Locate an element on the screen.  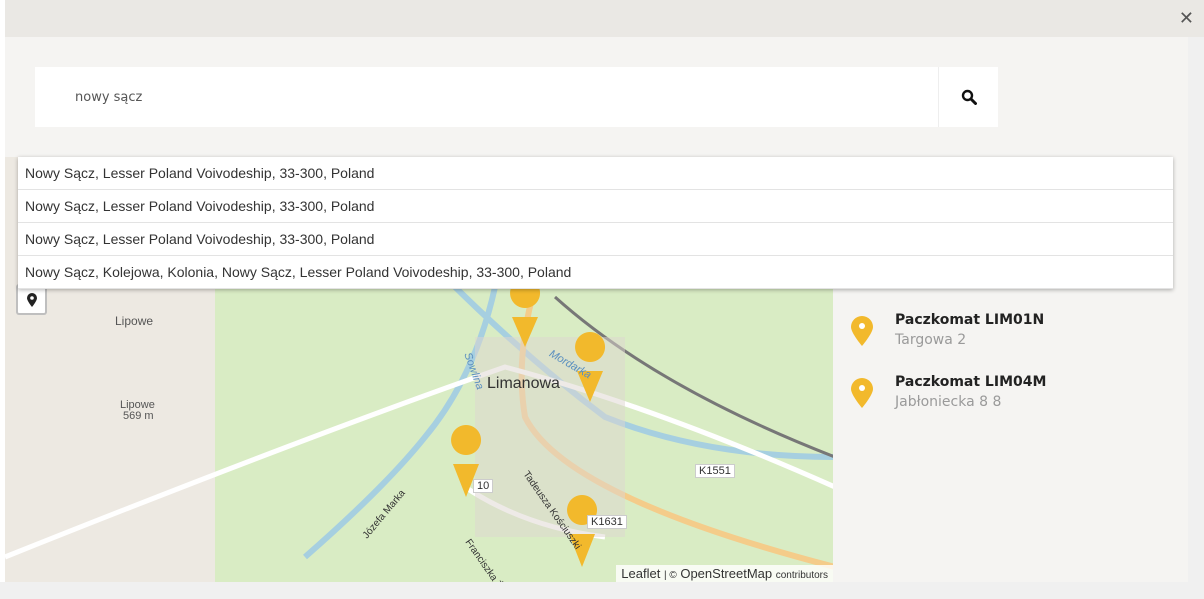
locker-name: Paczkomat LIM04M is located at coordinates (971, 382).